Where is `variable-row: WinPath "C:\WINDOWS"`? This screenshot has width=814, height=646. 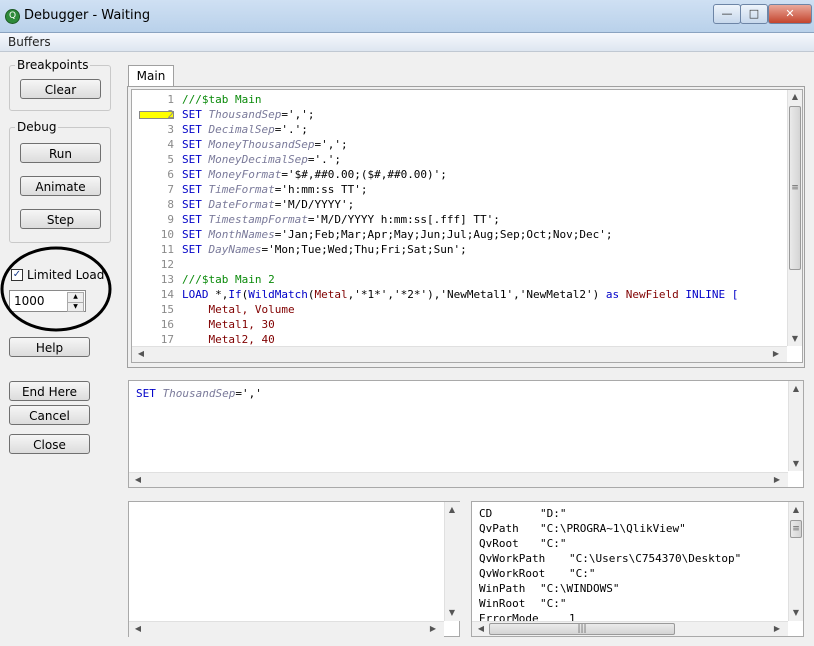
variable-row: WinPath "C:\WINDOWS" is located at coordinates (549, 588).